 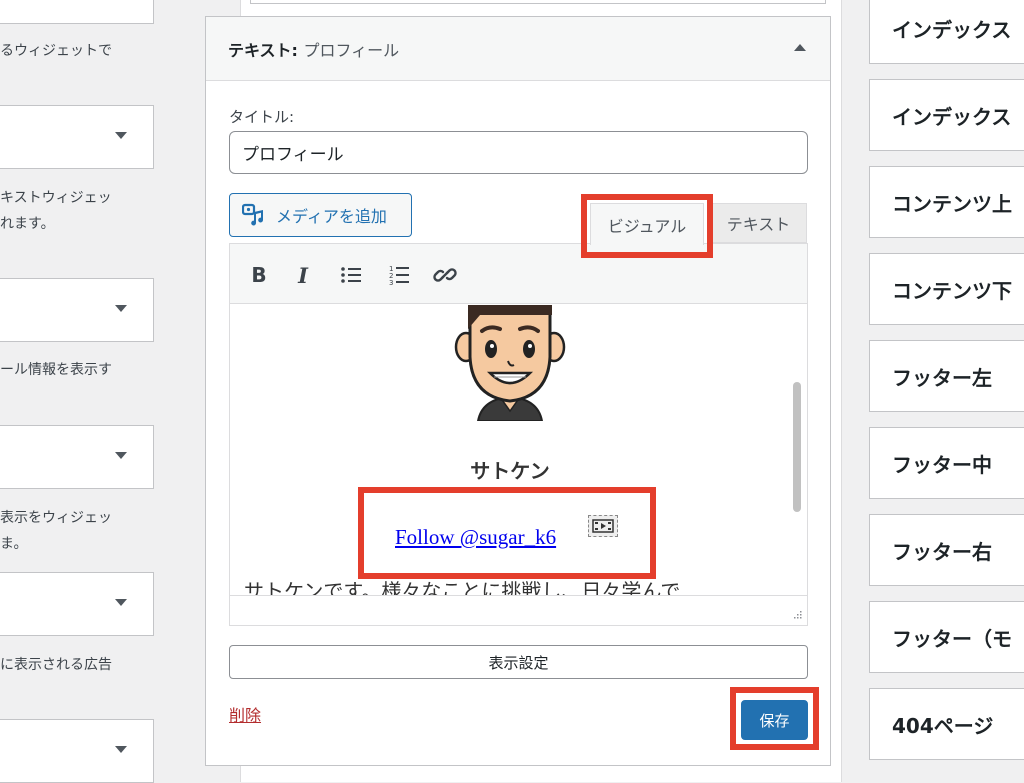 What do you see at coordinates (774, 720) in the screenshot?
I see `save-button: 保存` at bounding box center [774, 720].